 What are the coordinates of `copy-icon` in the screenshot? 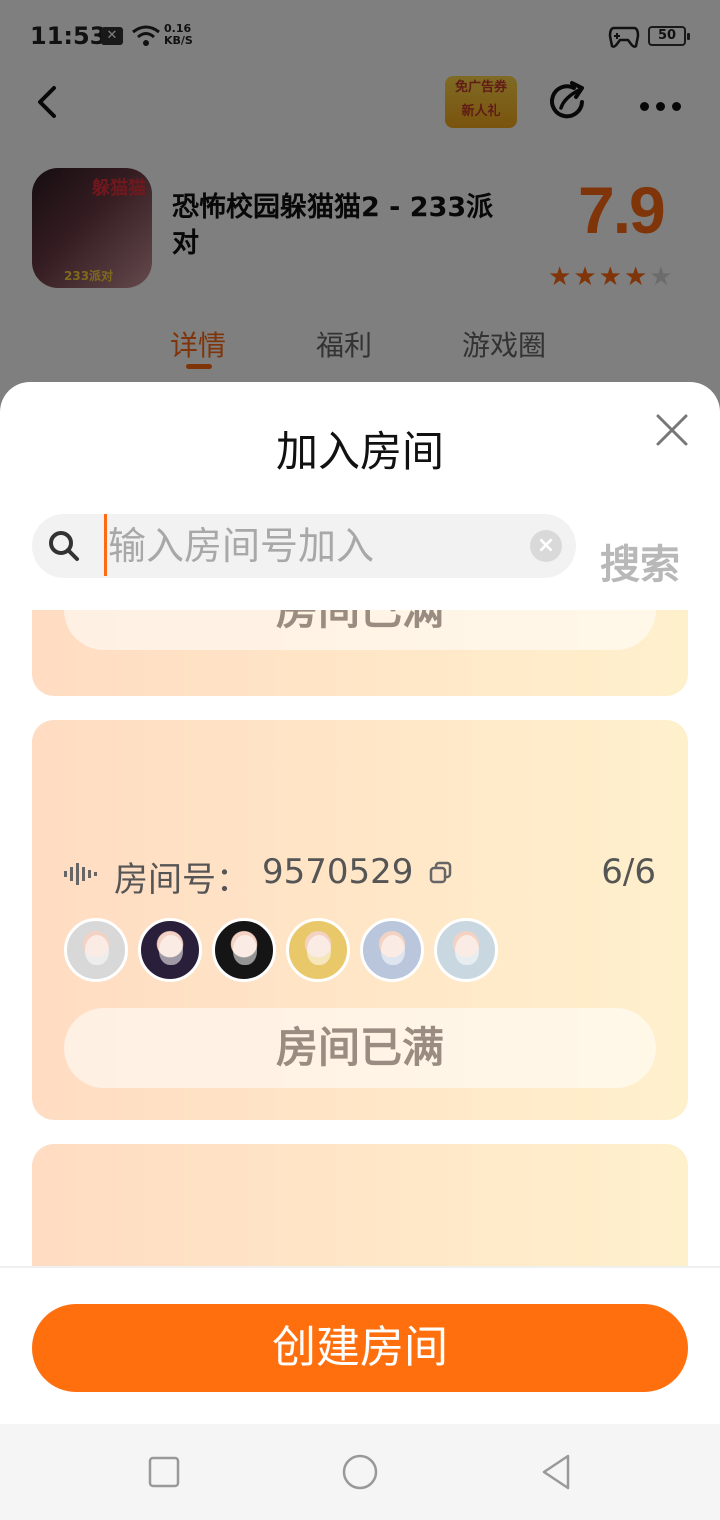 It's located at (441, 873).